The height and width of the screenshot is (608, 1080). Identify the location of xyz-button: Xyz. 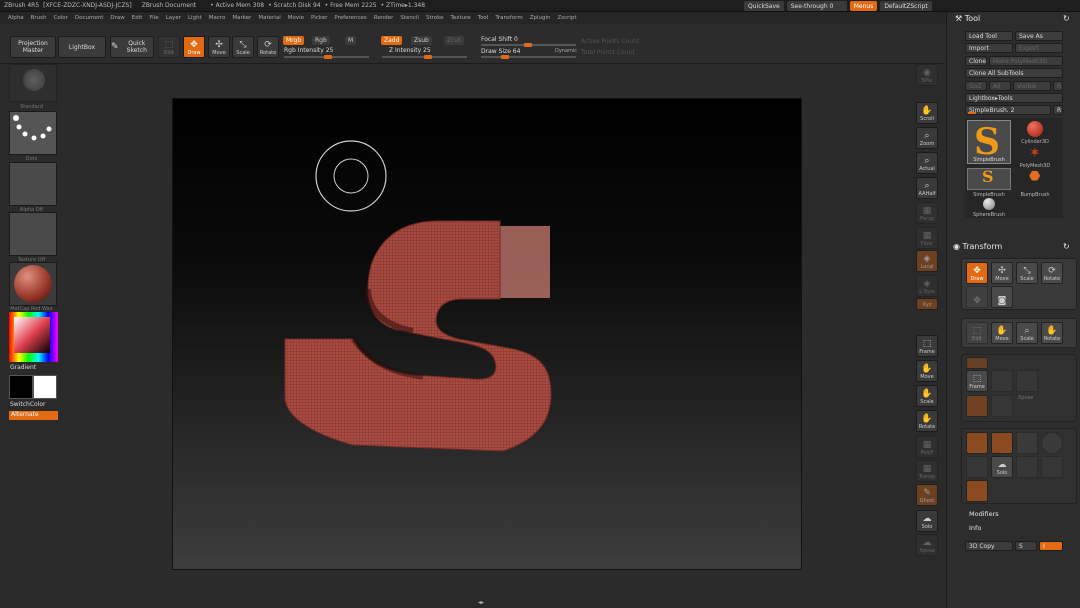
(927, 304).